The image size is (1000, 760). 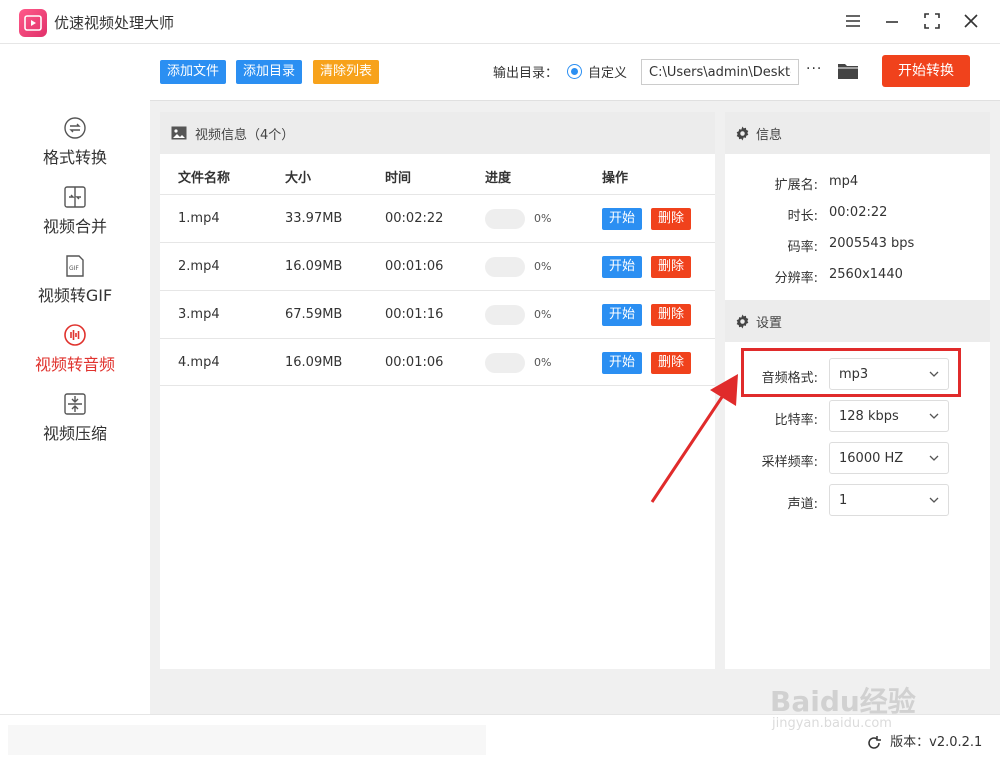 I want to click on info-key-resolution: 分辨率:, so click(x=796, y=278).